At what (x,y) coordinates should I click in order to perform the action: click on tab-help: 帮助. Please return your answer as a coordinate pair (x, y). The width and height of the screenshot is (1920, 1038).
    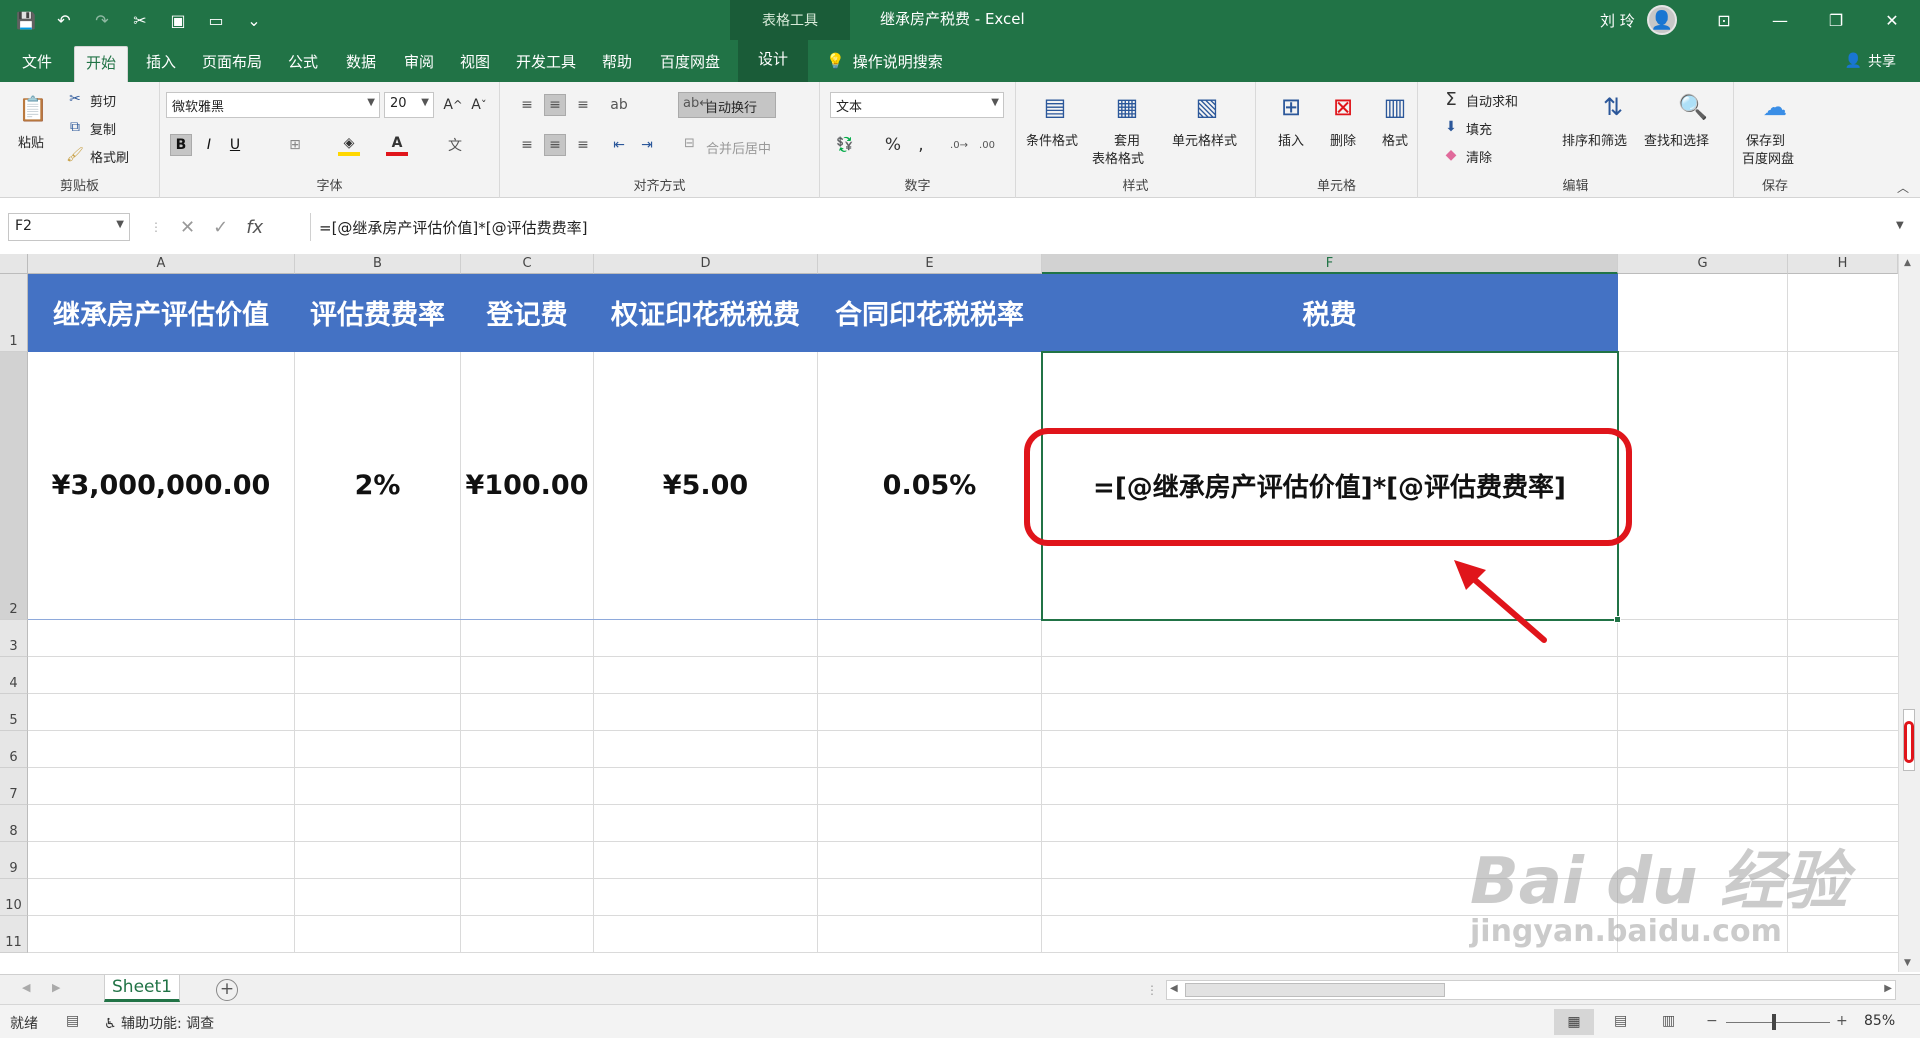
    Looking at the image, I should click on (617, 64).